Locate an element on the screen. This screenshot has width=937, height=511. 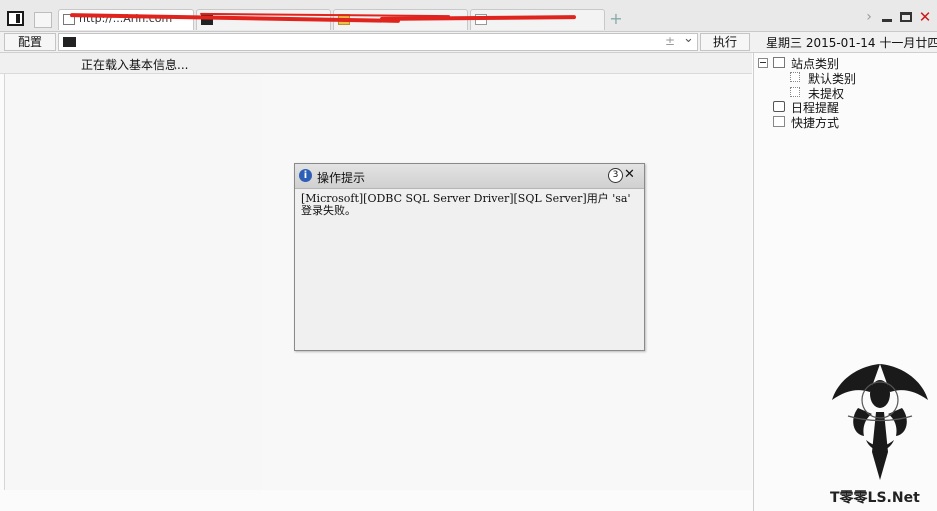
chevron-down-icon: ⌄ is located at coordinates (688, 38).